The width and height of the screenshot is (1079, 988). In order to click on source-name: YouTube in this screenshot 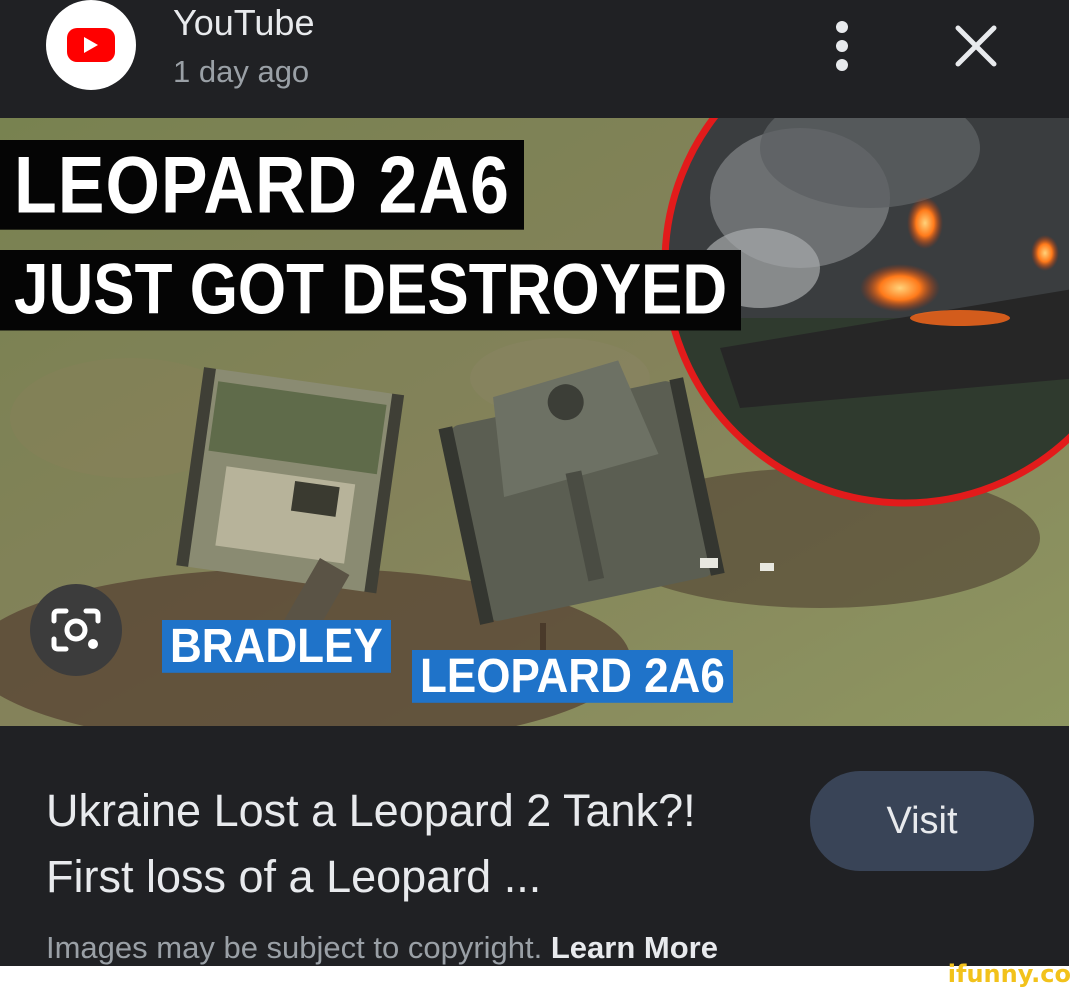, I will do `click(243, 23)`.